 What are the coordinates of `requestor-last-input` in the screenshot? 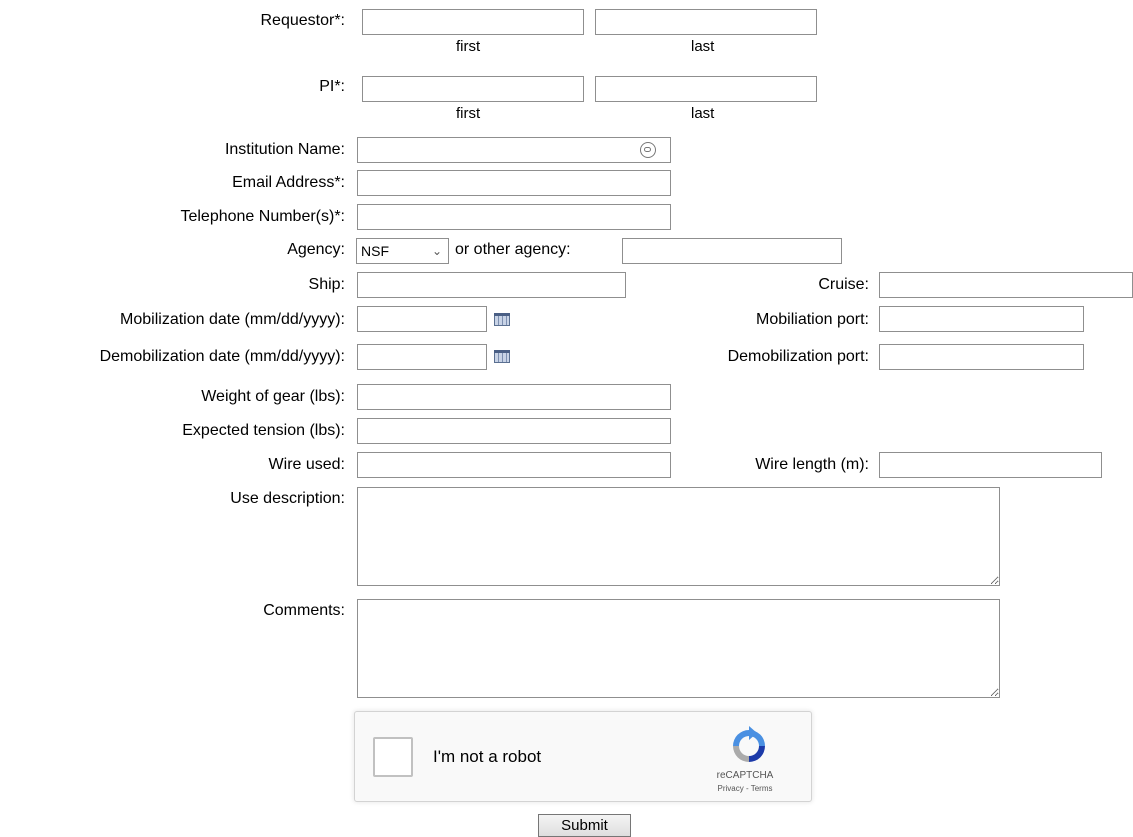 It's located at (706, 22).